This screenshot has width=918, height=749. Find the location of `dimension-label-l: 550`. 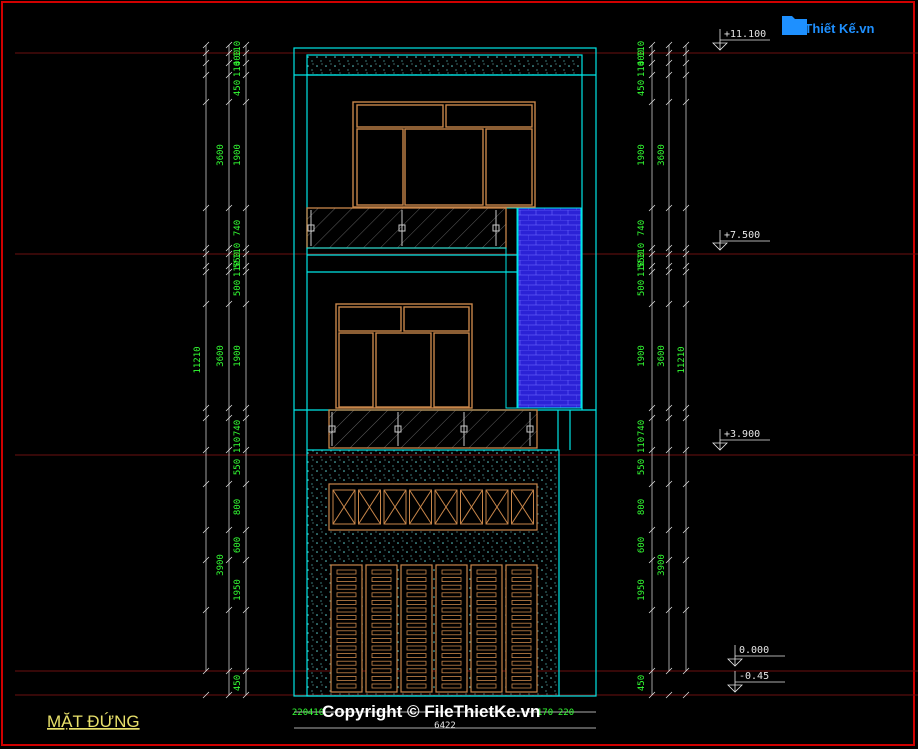

dimension-label-l: 550 is located at coordinates (238, 467).